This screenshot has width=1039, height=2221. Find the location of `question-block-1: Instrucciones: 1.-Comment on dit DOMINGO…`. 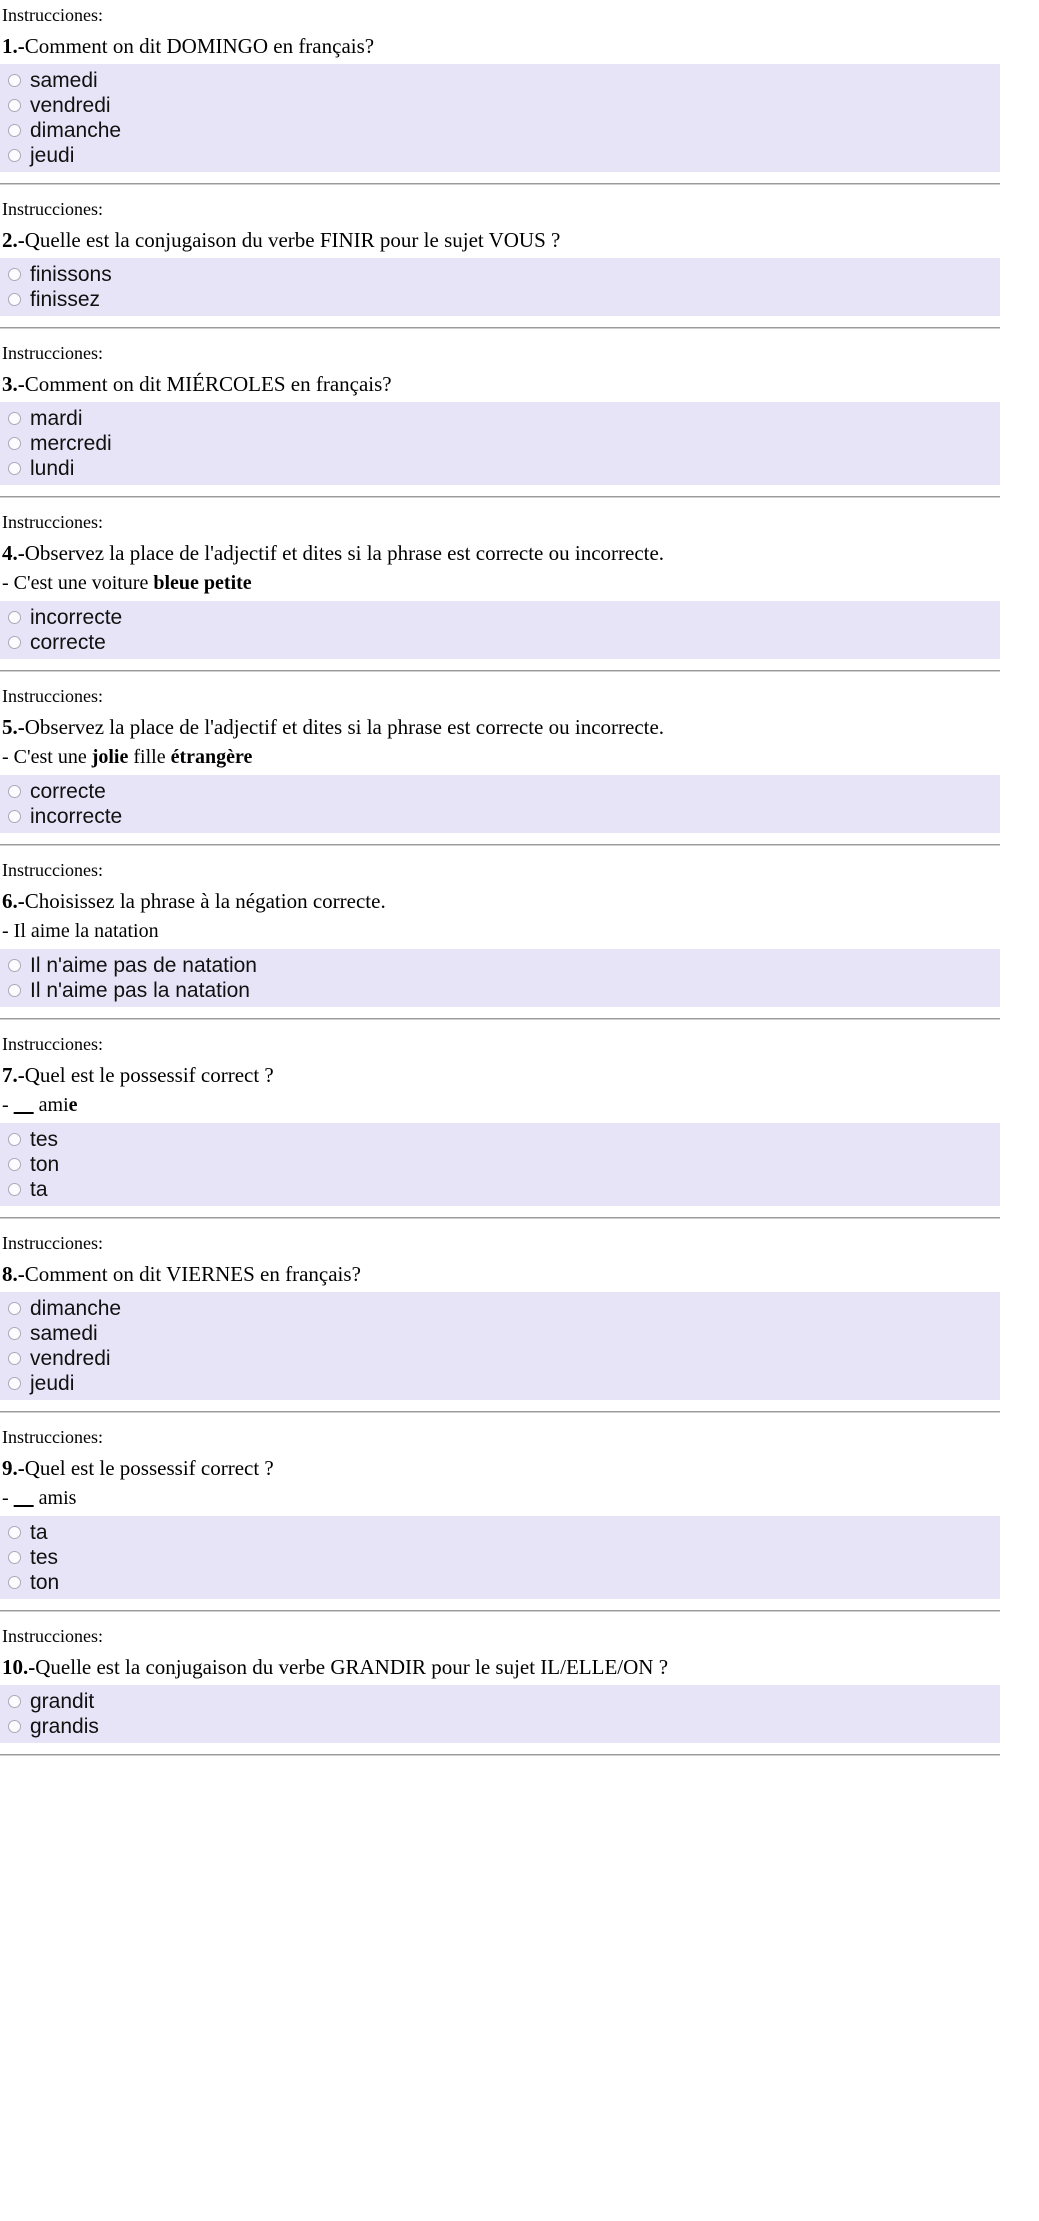

question-block-1: Instrucciones: 1.-Comment on dit DOMINGO… is located at coordinates (519, 86).